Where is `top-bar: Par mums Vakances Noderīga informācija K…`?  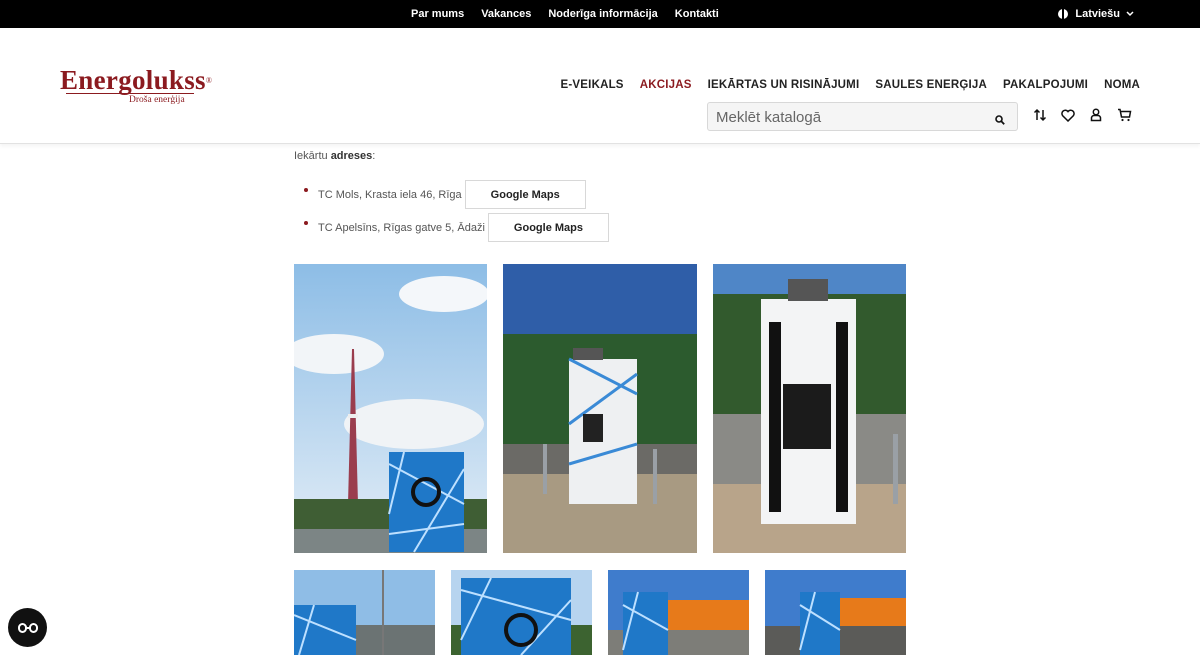 top-bar: Par mums Vakances Noderīga informācija K… is located at coordinates (600, 14).